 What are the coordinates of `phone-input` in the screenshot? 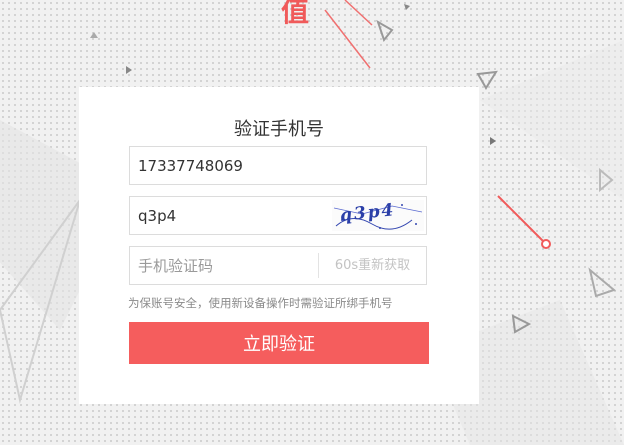 It's located at (278, 165).